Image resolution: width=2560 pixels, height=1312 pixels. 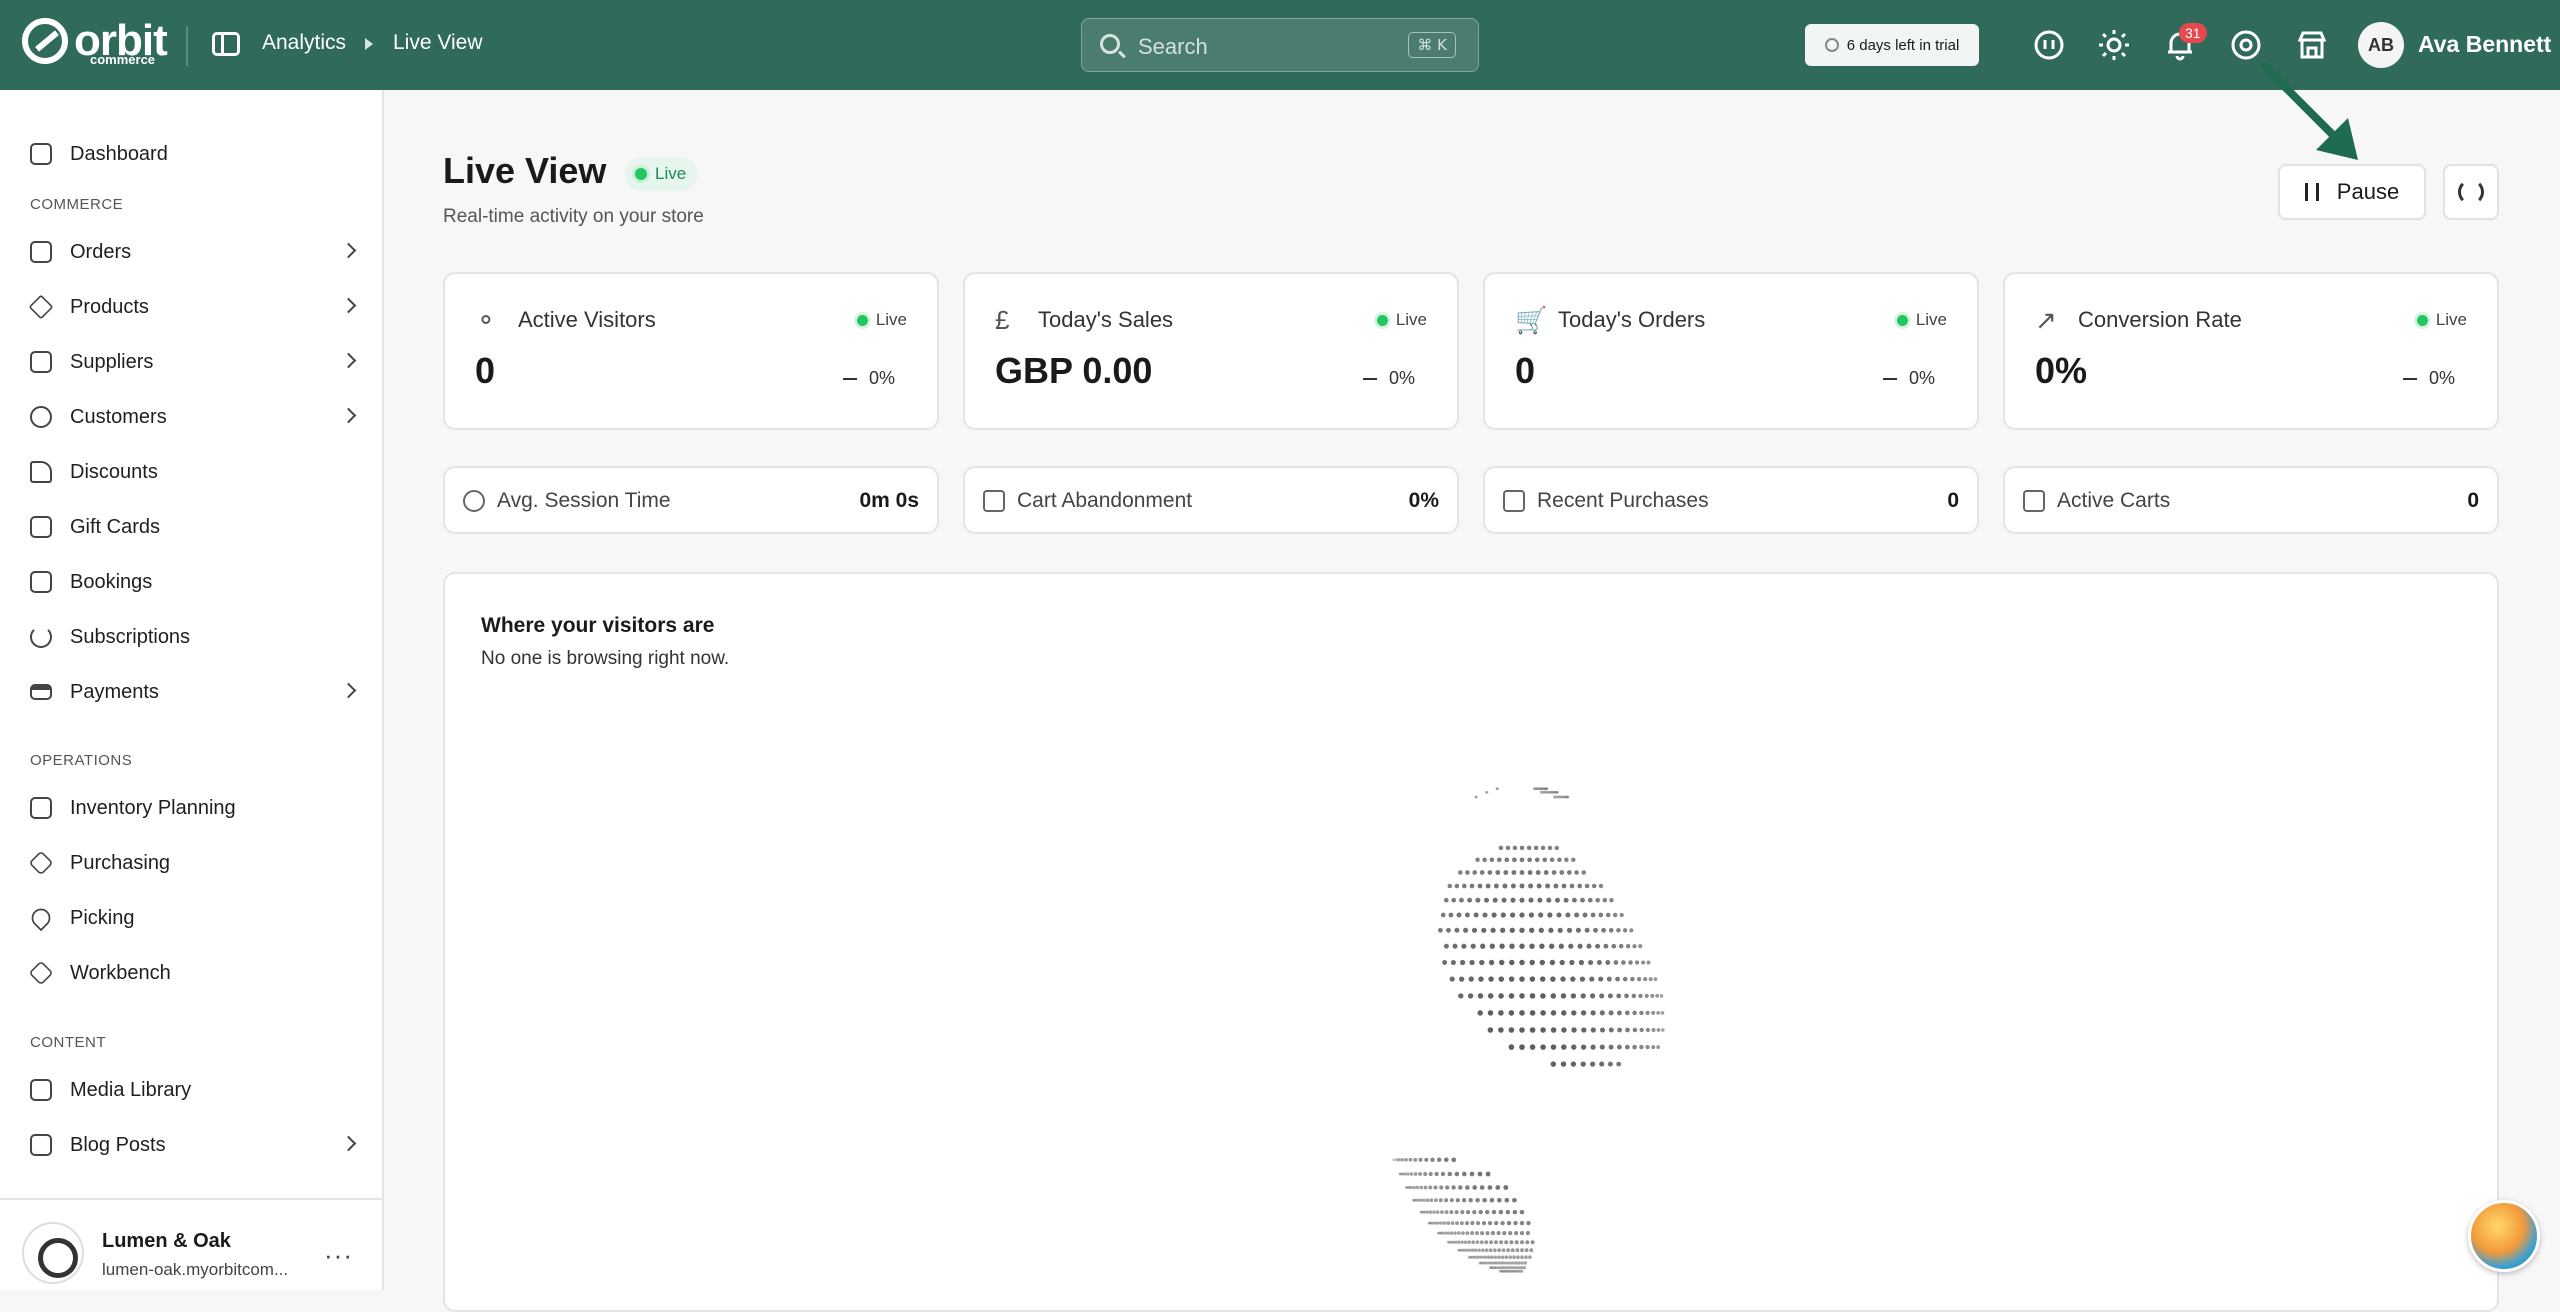 I want to click on stat-title: Conversion Rate, so click(x=2160, y=319).